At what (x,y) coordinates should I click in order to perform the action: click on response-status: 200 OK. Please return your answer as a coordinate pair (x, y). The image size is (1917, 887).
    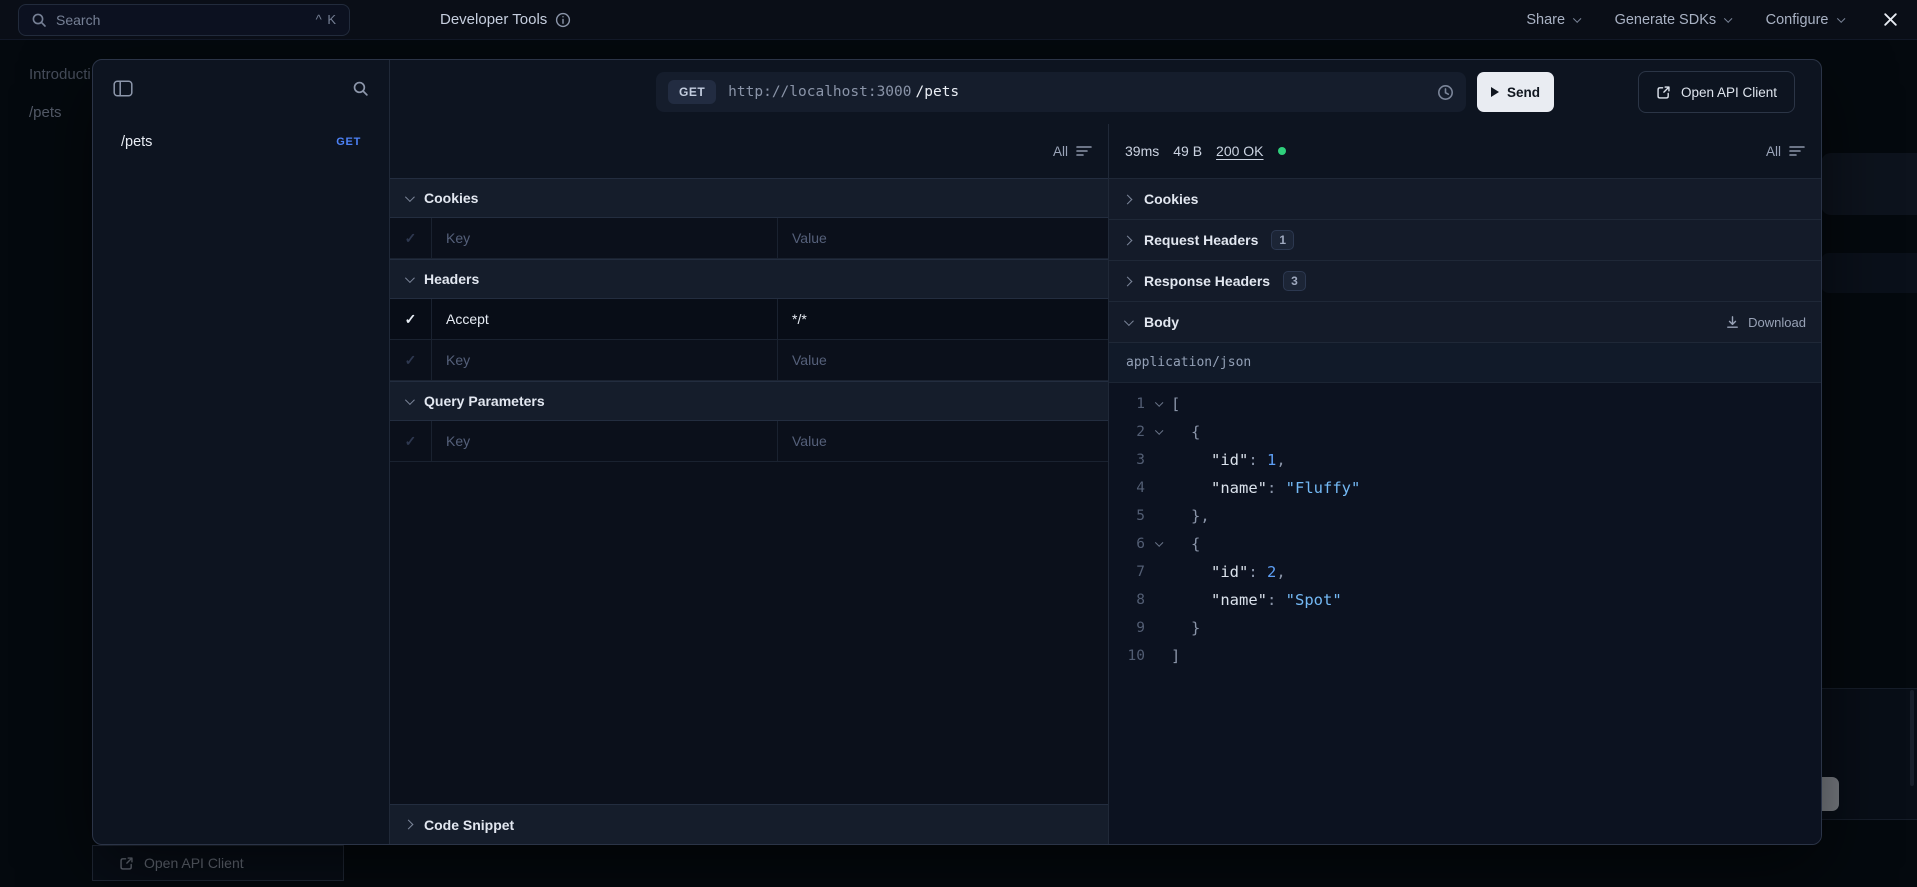
    Looking at the image, I should click on (1239, 151).